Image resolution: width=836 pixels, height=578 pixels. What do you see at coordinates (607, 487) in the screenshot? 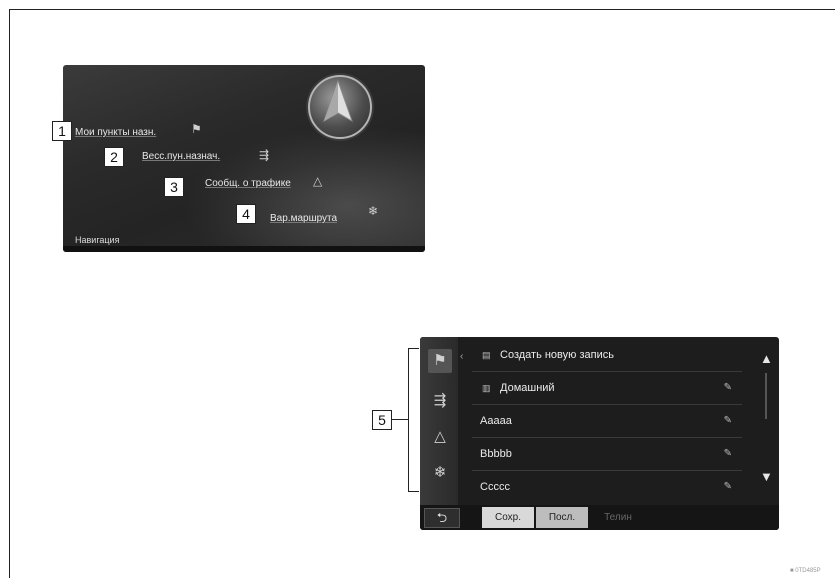
I see `list-item: Ccccc ✎` at bounding box center [607, 487].